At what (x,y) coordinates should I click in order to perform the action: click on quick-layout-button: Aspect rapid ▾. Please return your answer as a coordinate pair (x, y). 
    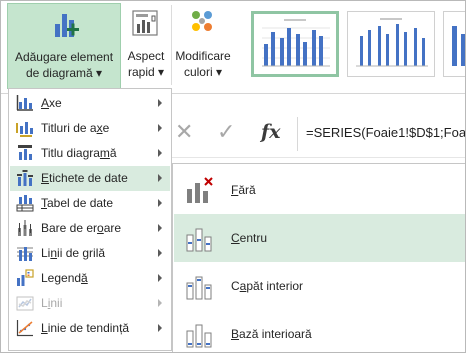
    Looking at the image, I should click on (146, 46).